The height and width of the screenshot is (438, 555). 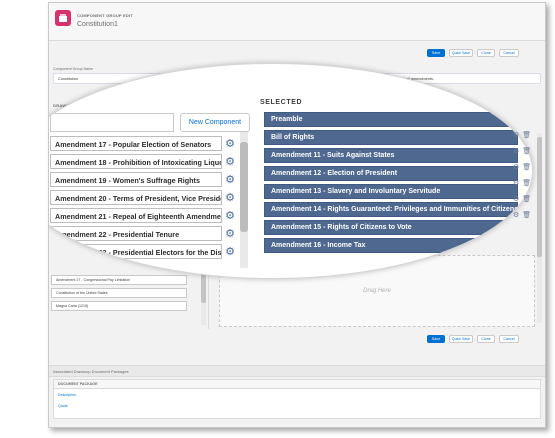 What do you see at coordinates (391, 173) in the screenshot?
I see `selected-item: Amendment 12 - Election of President` at bounding box center [391, 173].